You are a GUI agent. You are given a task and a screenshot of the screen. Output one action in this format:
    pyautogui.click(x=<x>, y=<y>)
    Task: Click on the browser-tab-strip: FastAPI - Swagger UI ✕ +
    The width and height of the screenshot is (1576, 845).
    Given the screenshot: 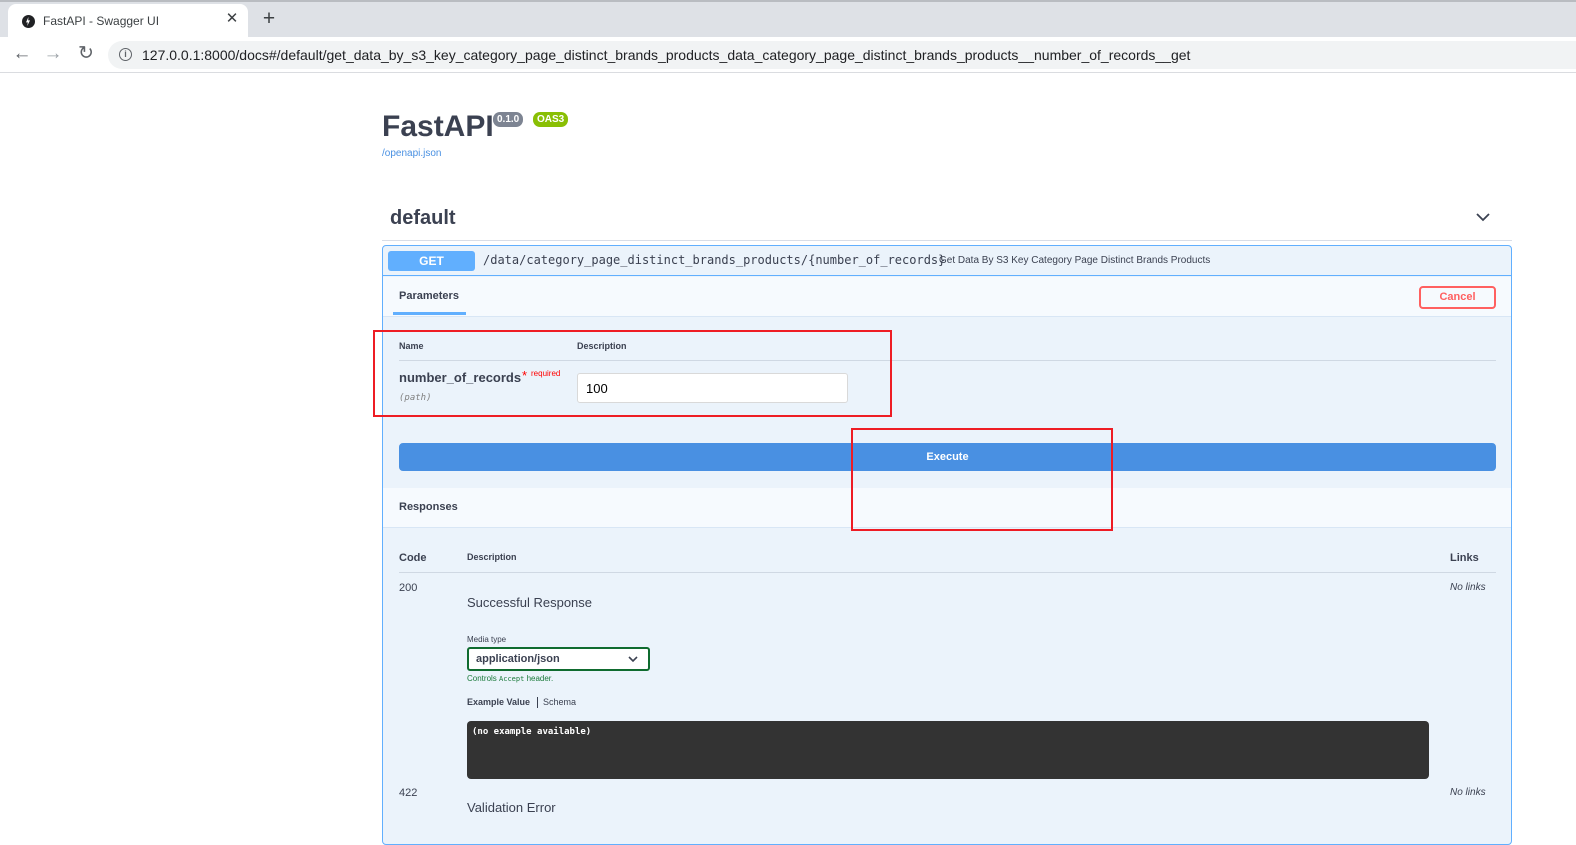 What is the action you would take?
    pyautogui.click(x=788, y=19)
    